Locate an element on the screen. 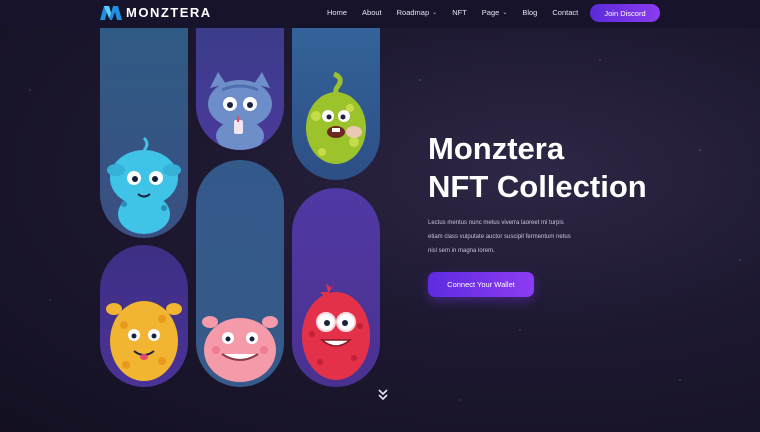 This screenshot has height=432, width=760. nav-label: Contact is located at coordinates (565, 12).